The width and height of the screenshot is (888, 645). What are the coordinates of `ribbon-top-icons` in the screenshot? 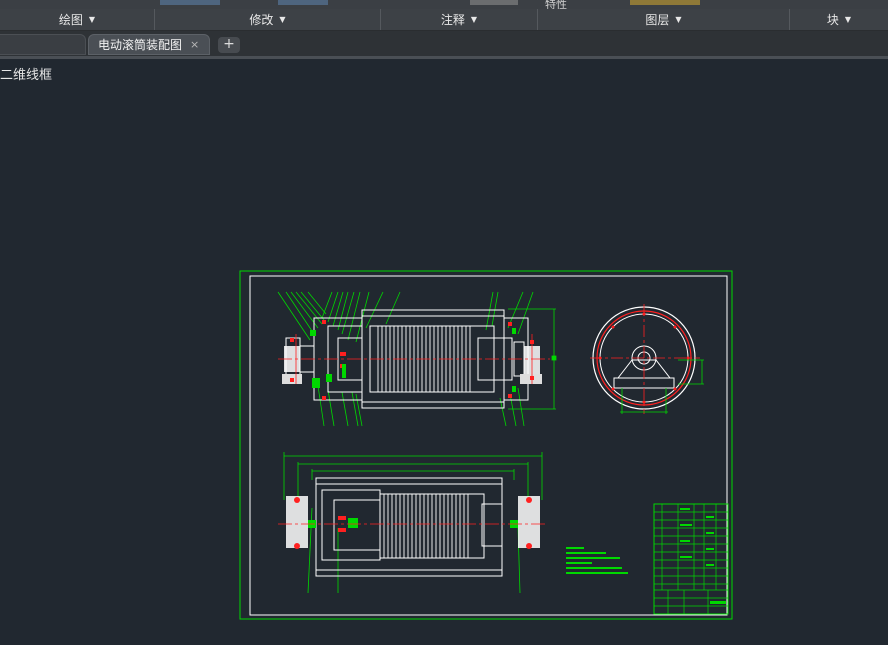 It's located at (190, 2).